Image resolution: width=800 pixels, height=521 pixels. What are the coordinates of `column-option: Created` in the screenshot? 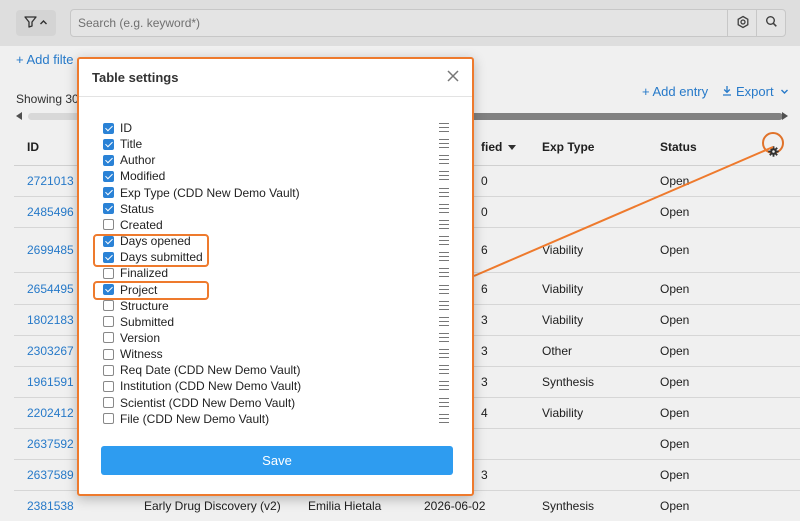 It's located at (276, 225).